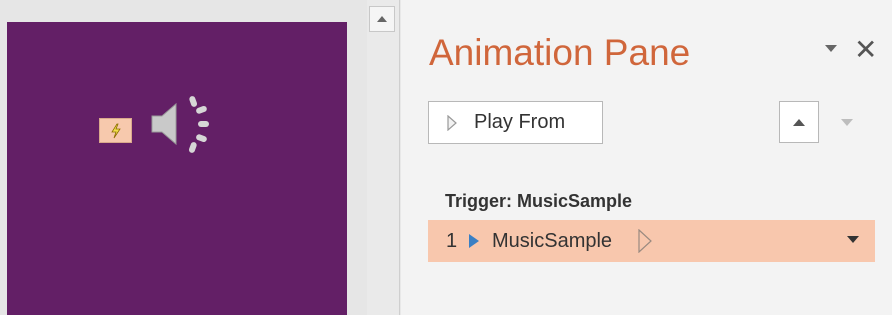  I want to click on animation-list-item: 1 MusicSample, so click(651, 241).